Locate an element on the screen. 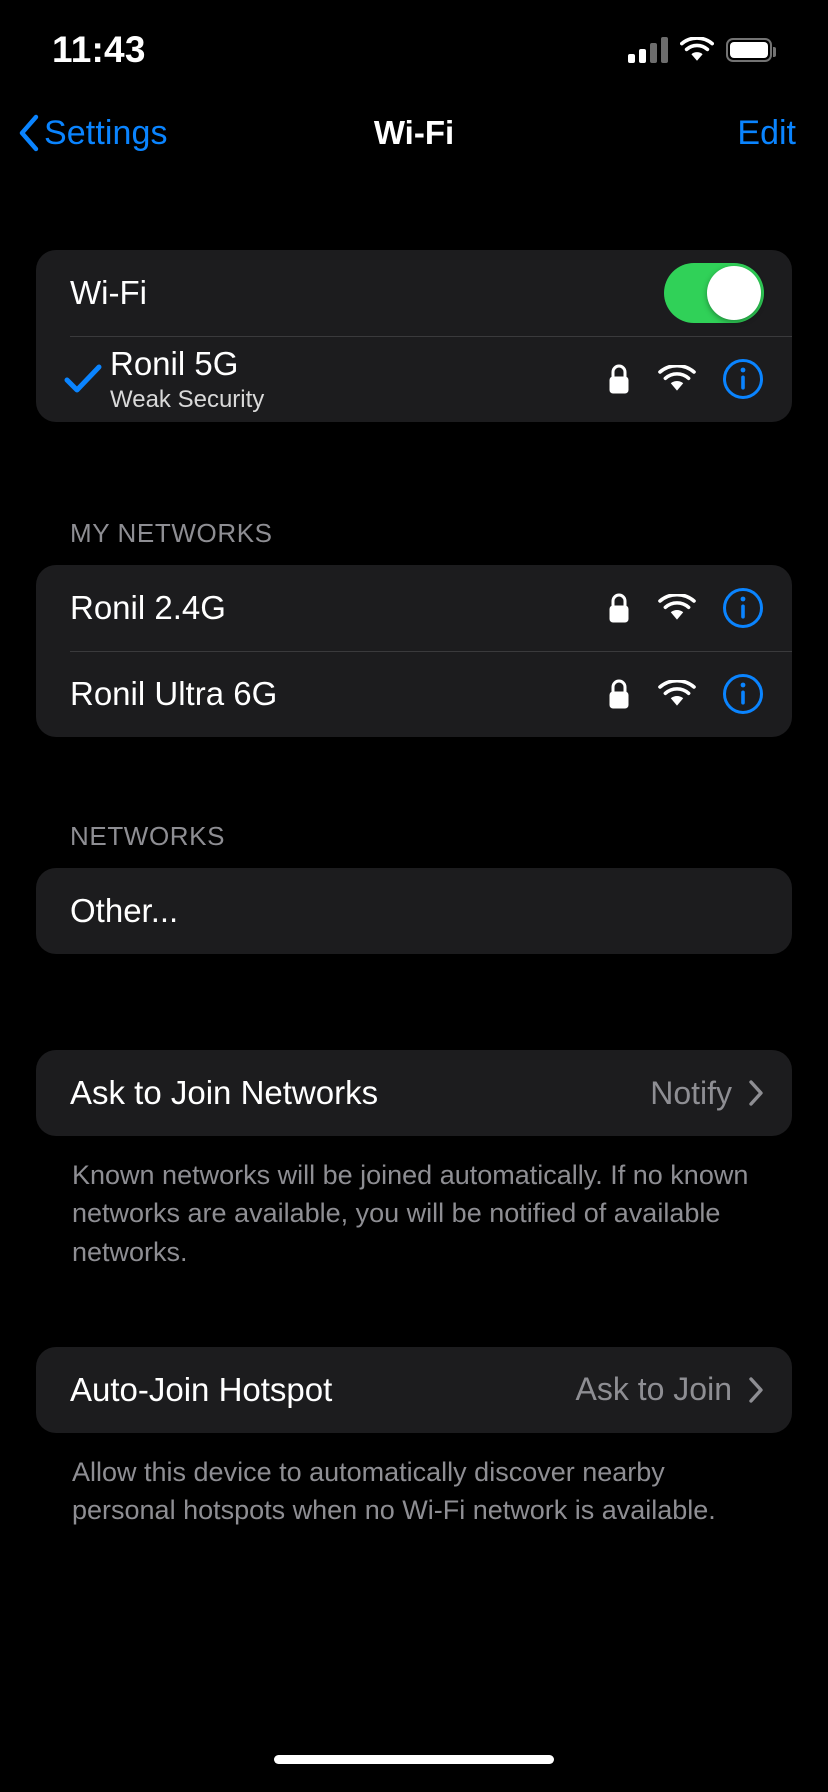 The width and height of the screenshot is (828, 1792). my-networks-group: Ronil 2.4G Ronil Ultra 6G is located at coordinates (414, 651).